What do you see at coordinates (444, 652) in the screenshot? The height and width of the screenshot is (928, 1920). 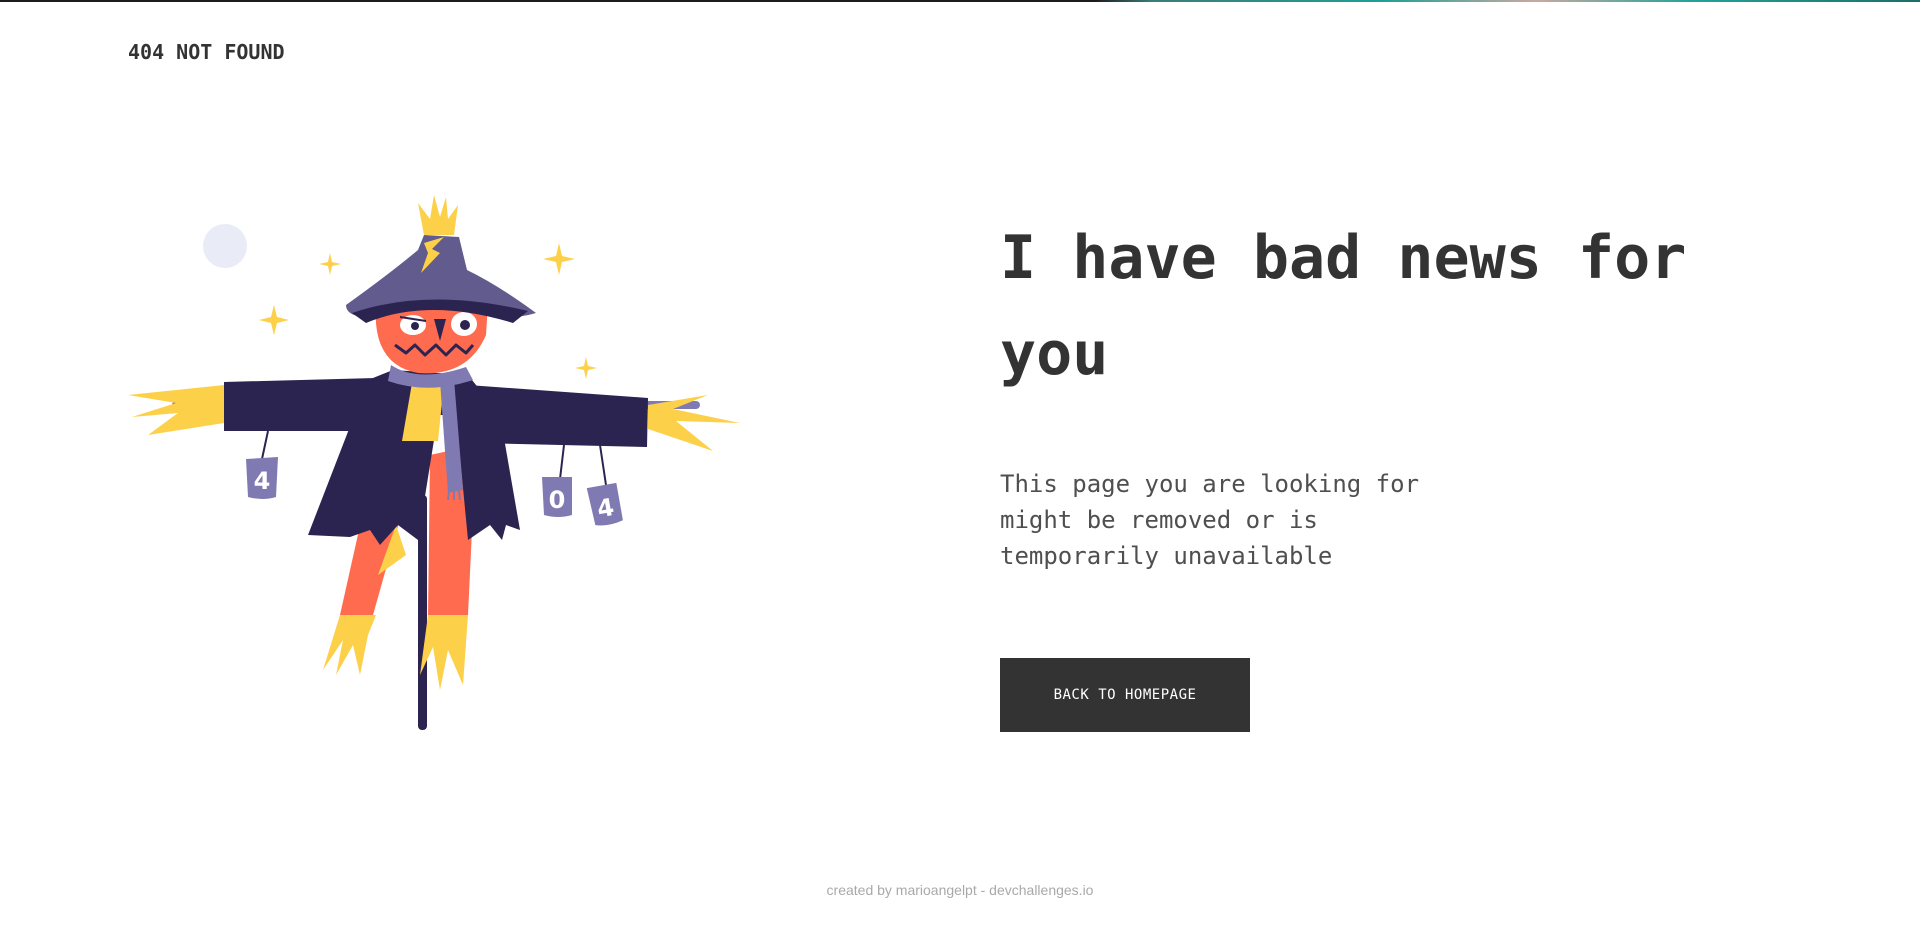 I see `right-foot-straw` at bounding box center [444, 652].